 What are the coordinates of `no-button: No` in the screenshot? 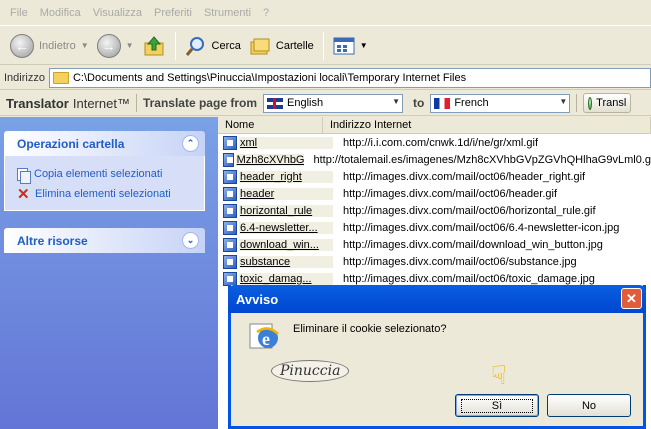 It's located at (589, 405).